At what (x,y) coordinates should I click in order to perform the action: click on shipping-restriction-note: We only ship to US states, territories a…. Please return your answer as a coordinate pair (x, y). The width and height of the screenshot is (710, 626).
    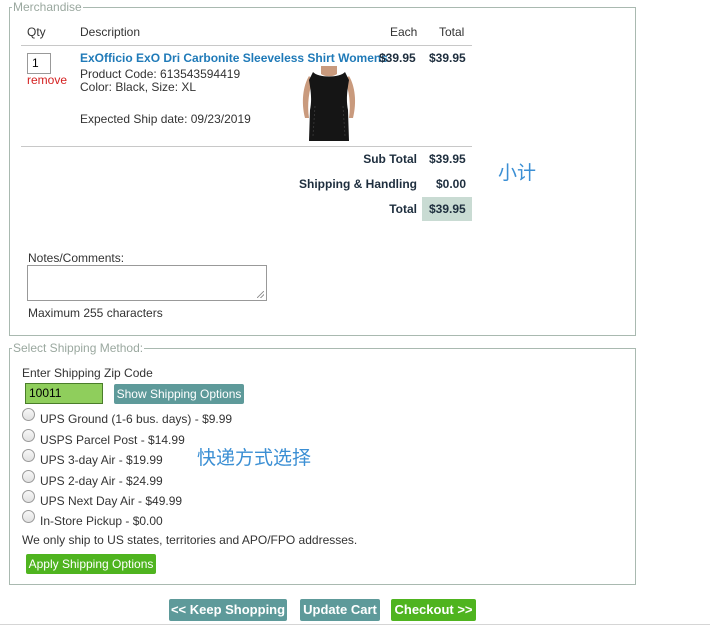
    Looking at the image, I should click on (190, 540).